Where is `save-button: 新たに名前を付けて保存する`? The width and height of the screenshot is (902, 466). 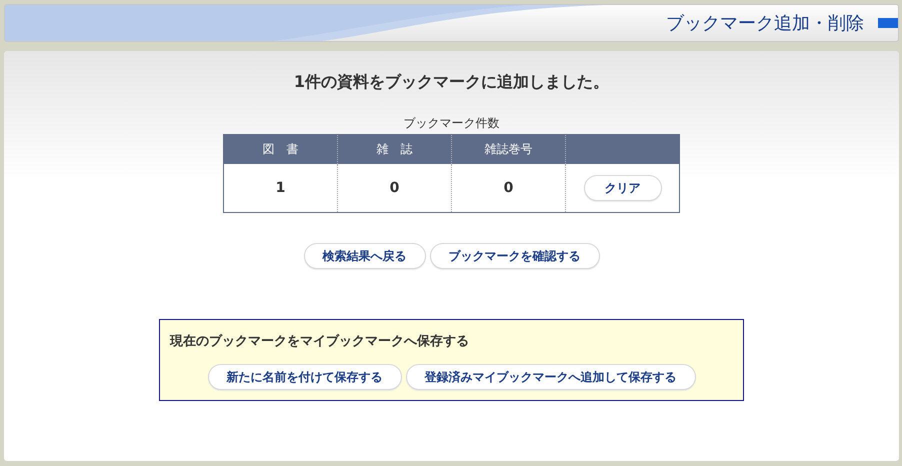 save-button: 新たに名前を付けて保存する is located at coordinates (305, 377).